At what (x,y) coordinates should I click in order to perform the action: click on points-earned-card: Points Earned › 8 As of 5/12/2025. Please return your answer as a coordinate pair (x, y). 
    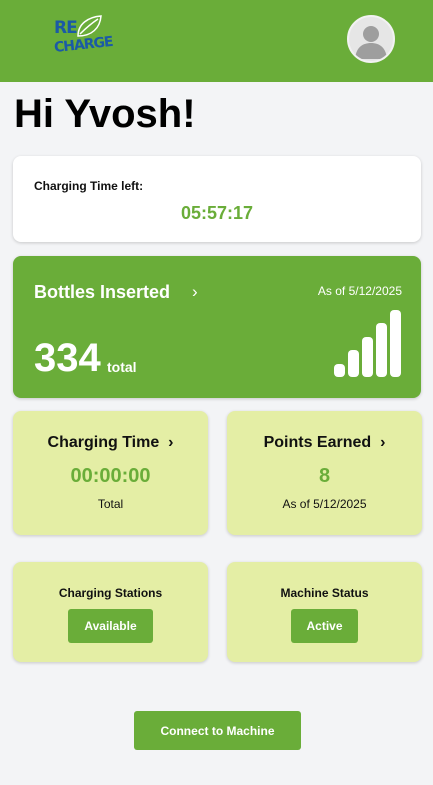
    Looking at the image, I should click on (324, 473).